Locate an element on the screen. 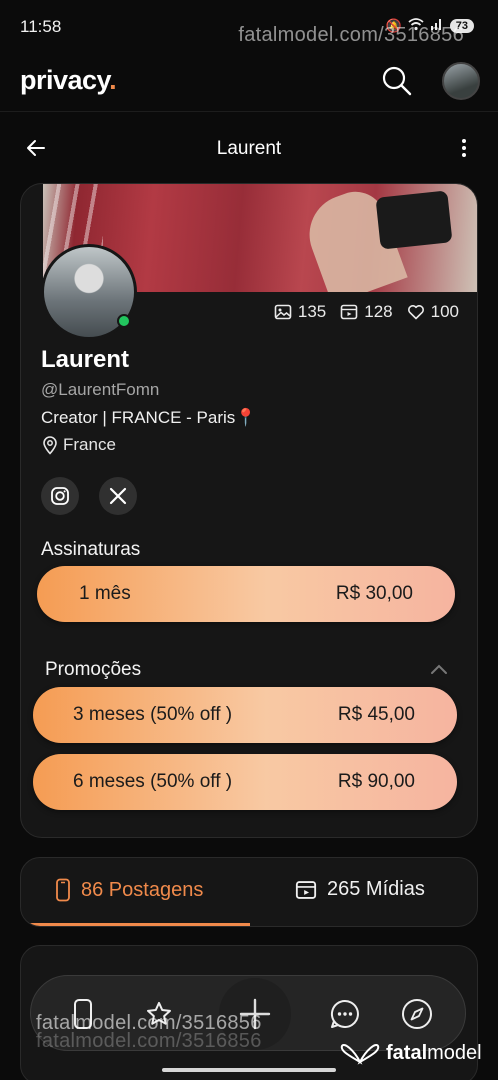 This screenshot has width=498, height=1080. privacy-logo: privacy. is located at coordinates (68, 80).